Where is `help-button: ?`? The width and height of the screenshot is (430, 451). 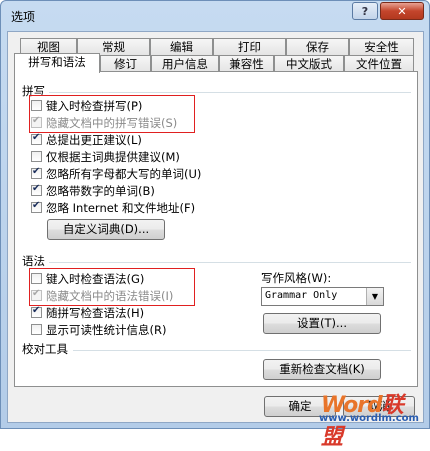 help-button: ? is located at coordinates (365, 11).